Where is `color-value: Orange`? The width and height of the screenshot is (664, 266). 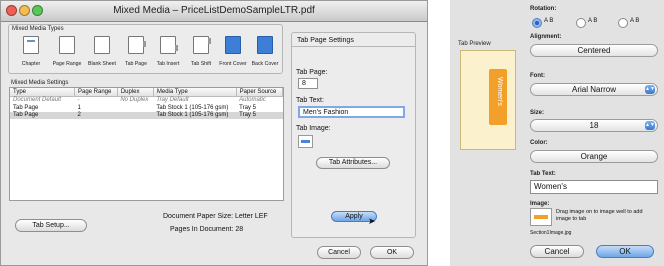
color-value: Orange is located at coordinates (594, 156).